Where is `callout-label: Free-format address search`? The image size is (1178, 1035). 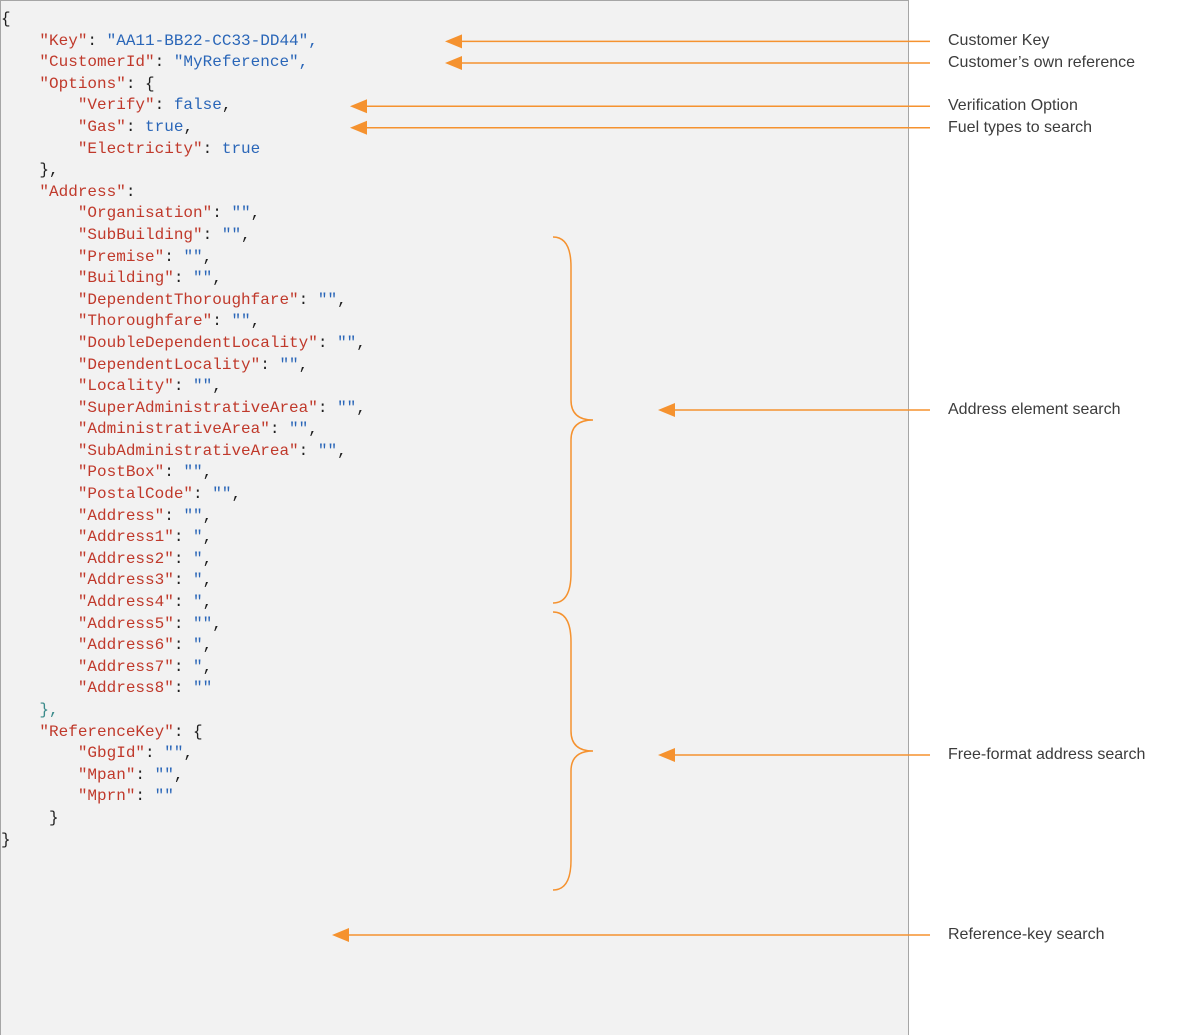 callout-label: Free-format address search is located at coordinates (1047, 754).